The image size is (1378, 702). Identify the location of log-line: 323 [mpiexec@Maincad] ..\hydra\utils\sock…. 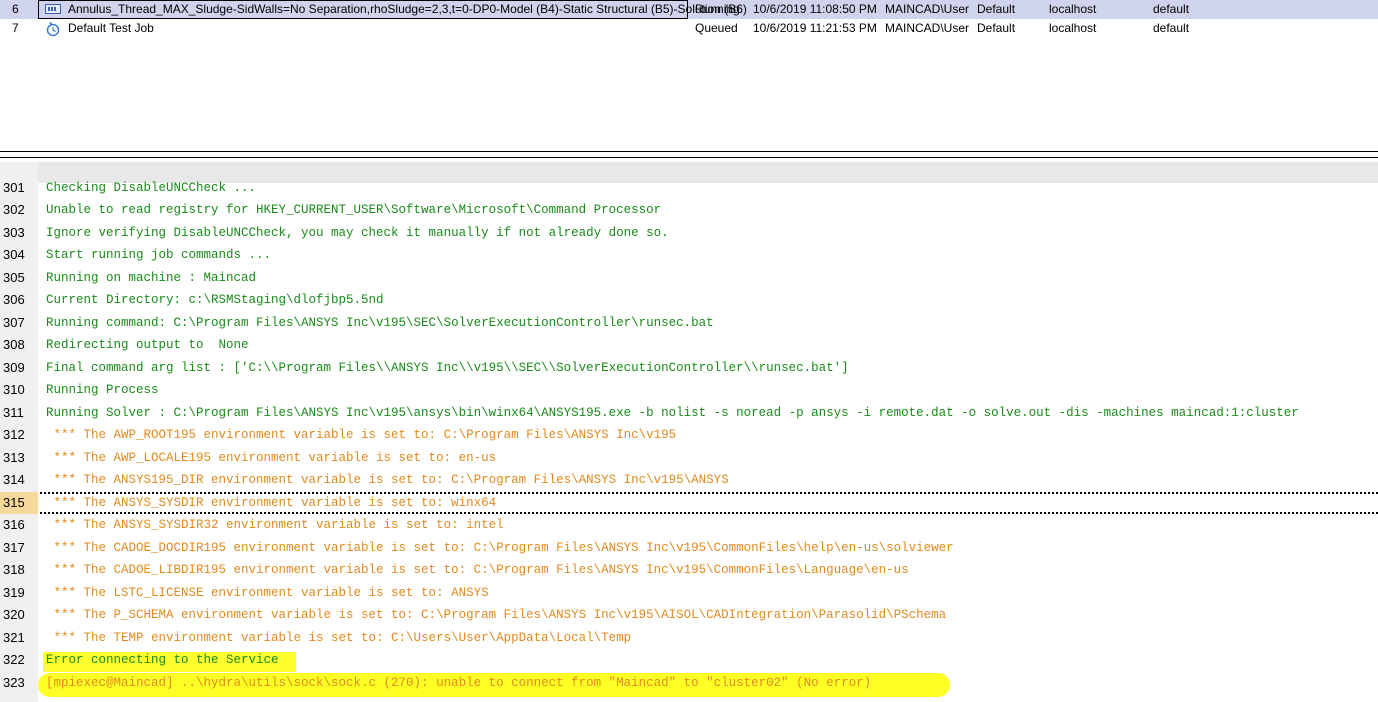
(689, 683).